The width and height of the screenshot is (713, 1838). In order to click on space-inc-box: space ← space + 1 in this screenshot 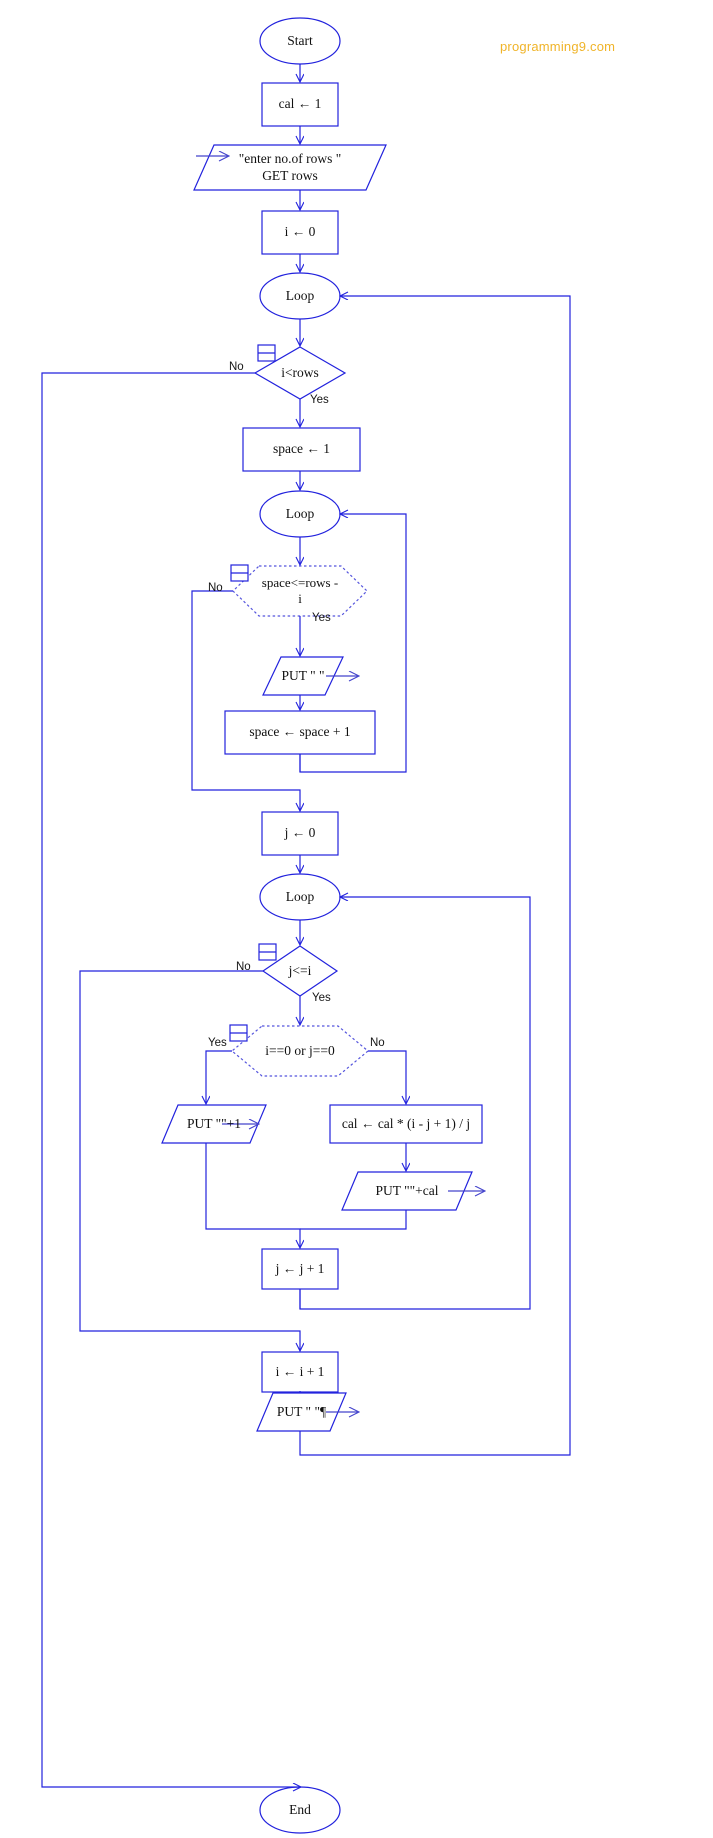, I will do `click(300, 732)`.